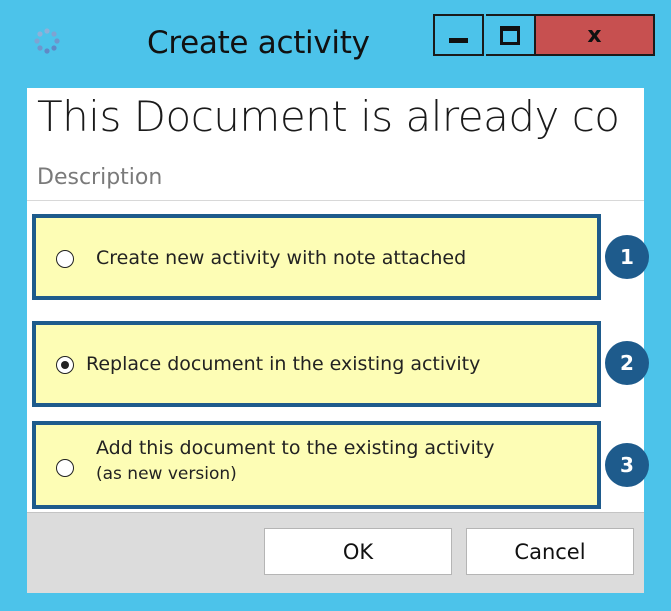 This screenshot has width=671, height=611. What do you see at coordinates (281, 258) in the screenshot?
I see `option-label: Create new activity with note attached` at bounding box center [281, 258].